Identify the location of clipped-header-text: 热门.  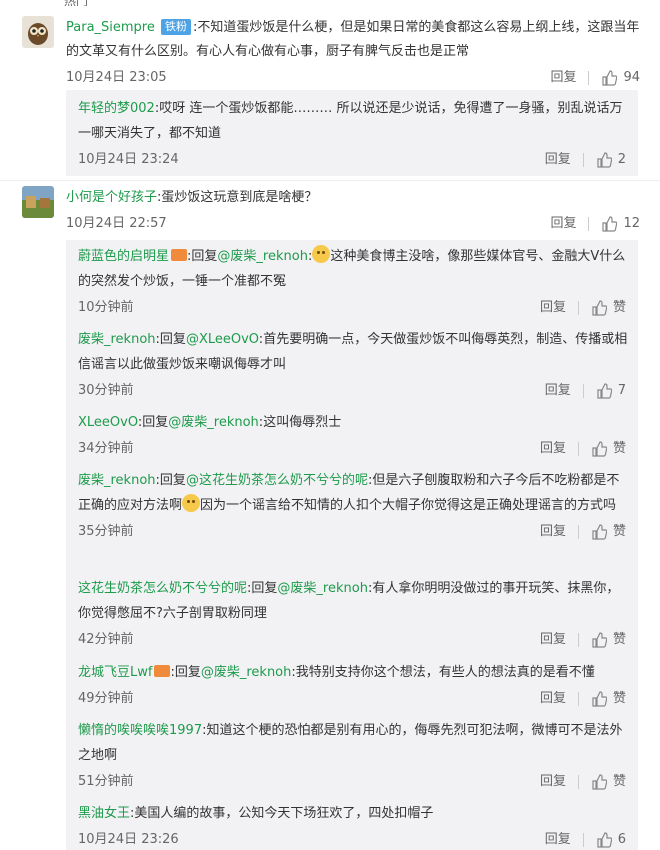
(76, 3).